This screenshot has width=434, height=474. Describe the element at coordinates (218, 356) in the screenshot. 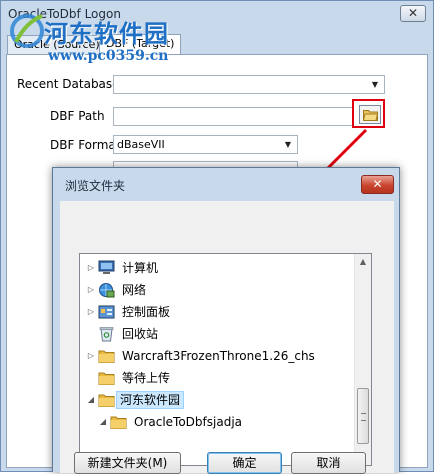

I see `tree-item-label: Warcraft3FrozenThrone1.26_chs` at that location.